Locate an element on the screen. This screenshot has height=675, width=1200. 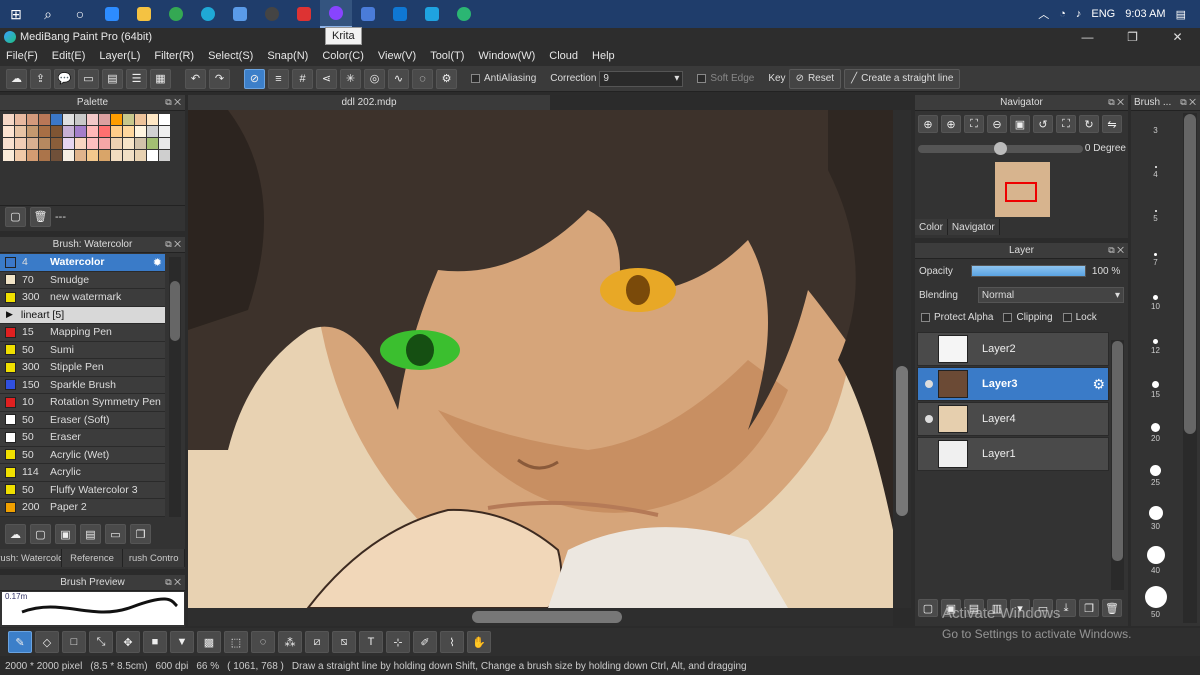
delete-color-icon: 🗑 is located at coordinates (40, 216).